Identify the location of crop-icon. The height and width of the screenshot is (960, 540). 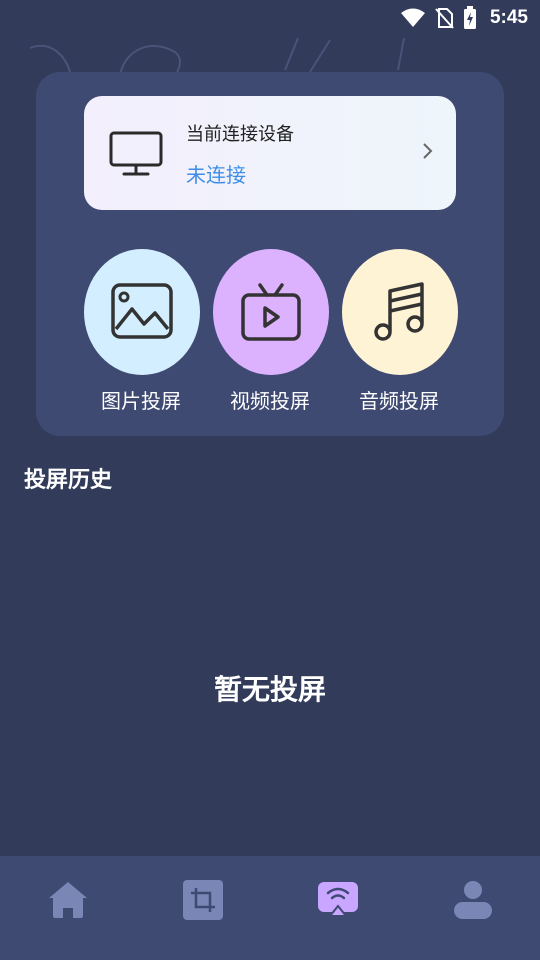
(202, 902).